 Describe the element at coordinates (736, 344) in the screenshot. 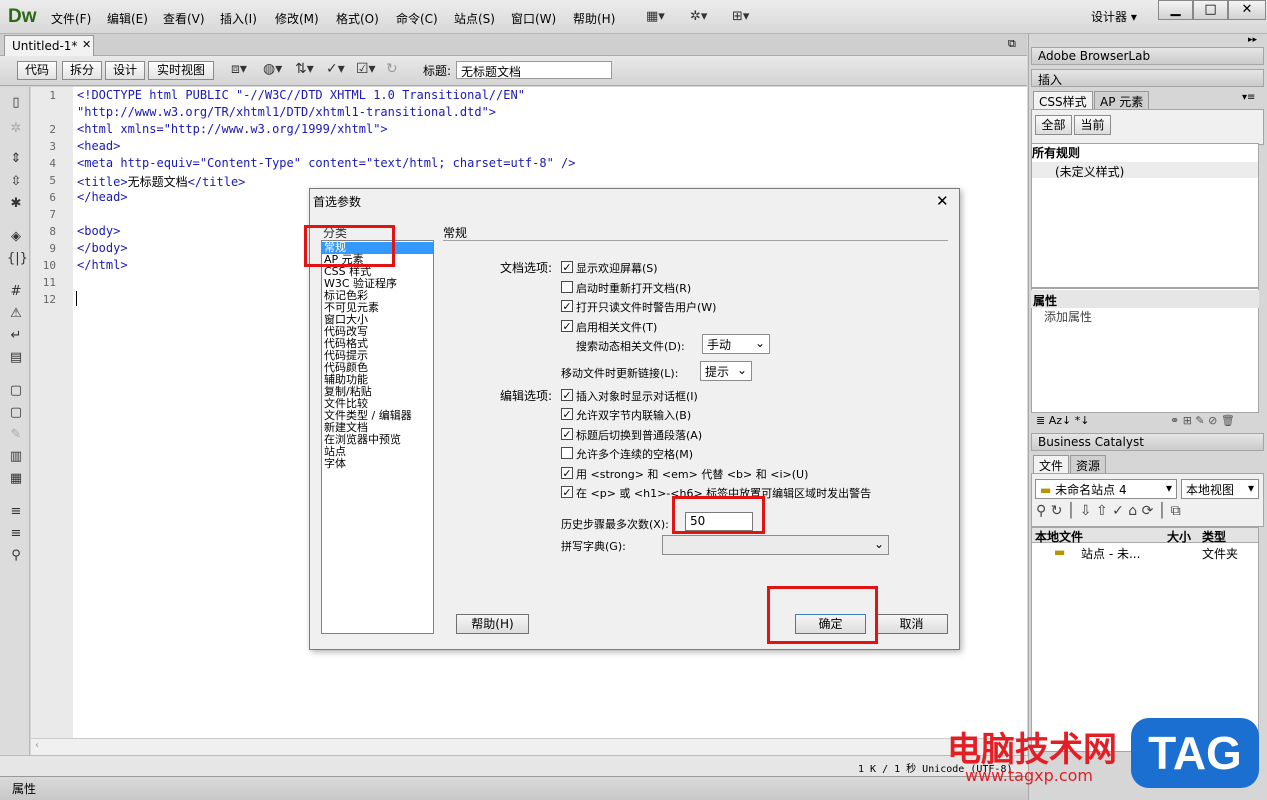

I see `search-dynamic-select: 手动 ⌄` at that location.